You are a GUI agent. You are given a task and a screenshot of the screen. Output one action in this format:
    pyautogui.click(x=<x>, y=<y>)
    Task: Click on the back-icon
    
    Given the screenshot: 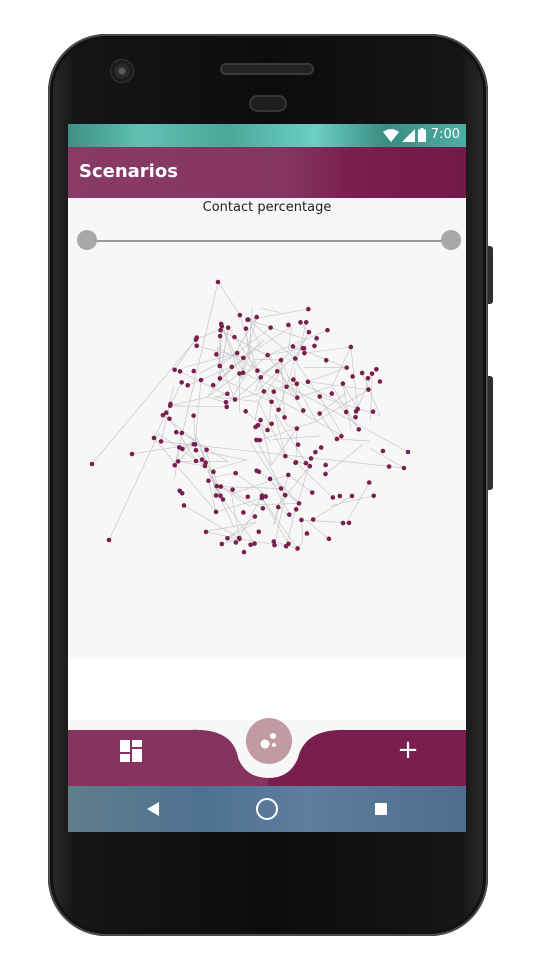 What is the action you would take?
    pyautogui.click(x=153, y=809)
    